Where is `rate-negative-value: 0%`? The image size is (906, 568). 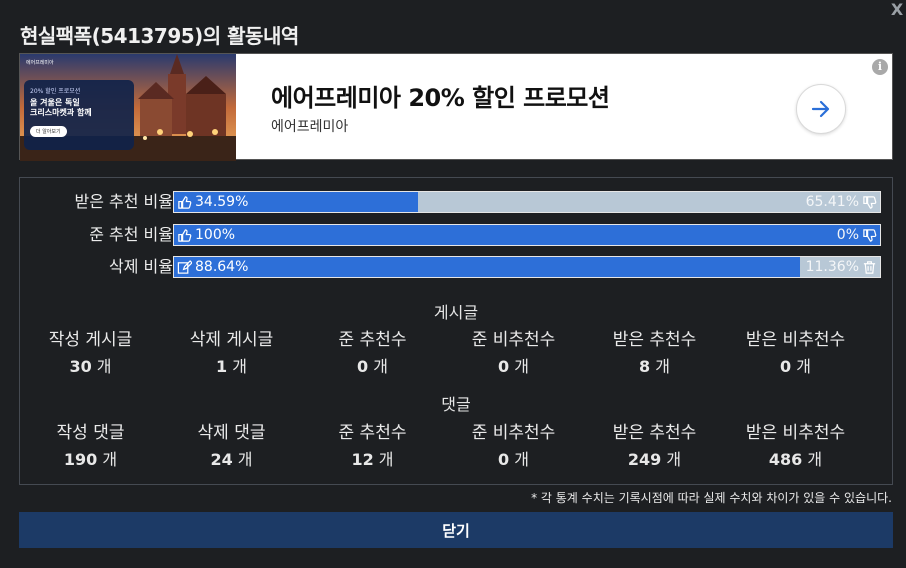
rate-negative-value: 0% is located at coordinates (847, 235).